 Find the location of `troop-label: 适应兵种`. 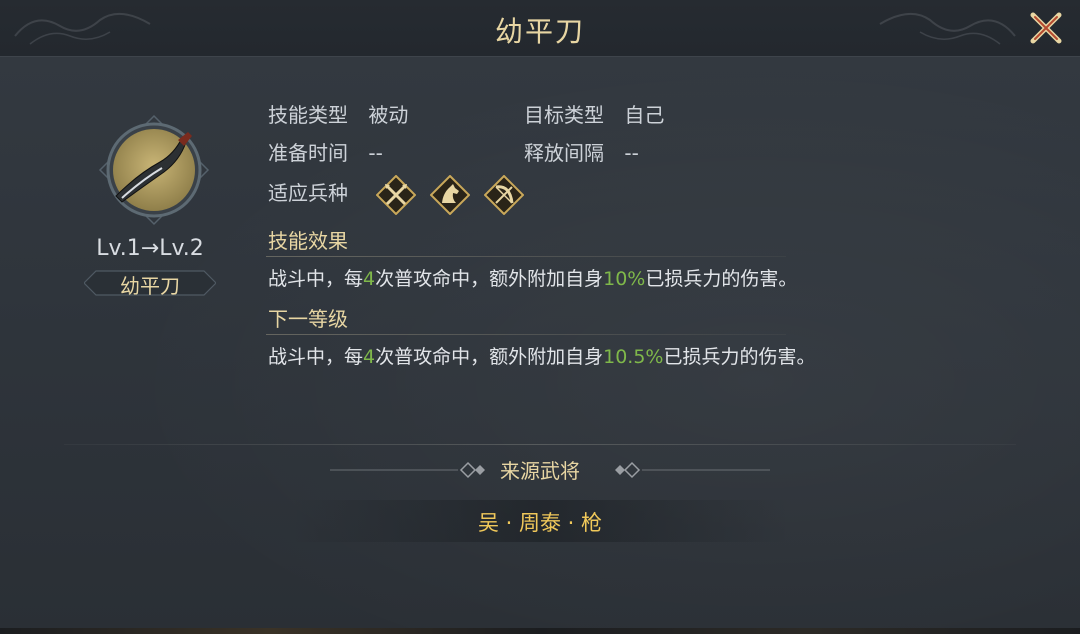

troop-label: 适应兵种 is located at coordinates (308, 193).